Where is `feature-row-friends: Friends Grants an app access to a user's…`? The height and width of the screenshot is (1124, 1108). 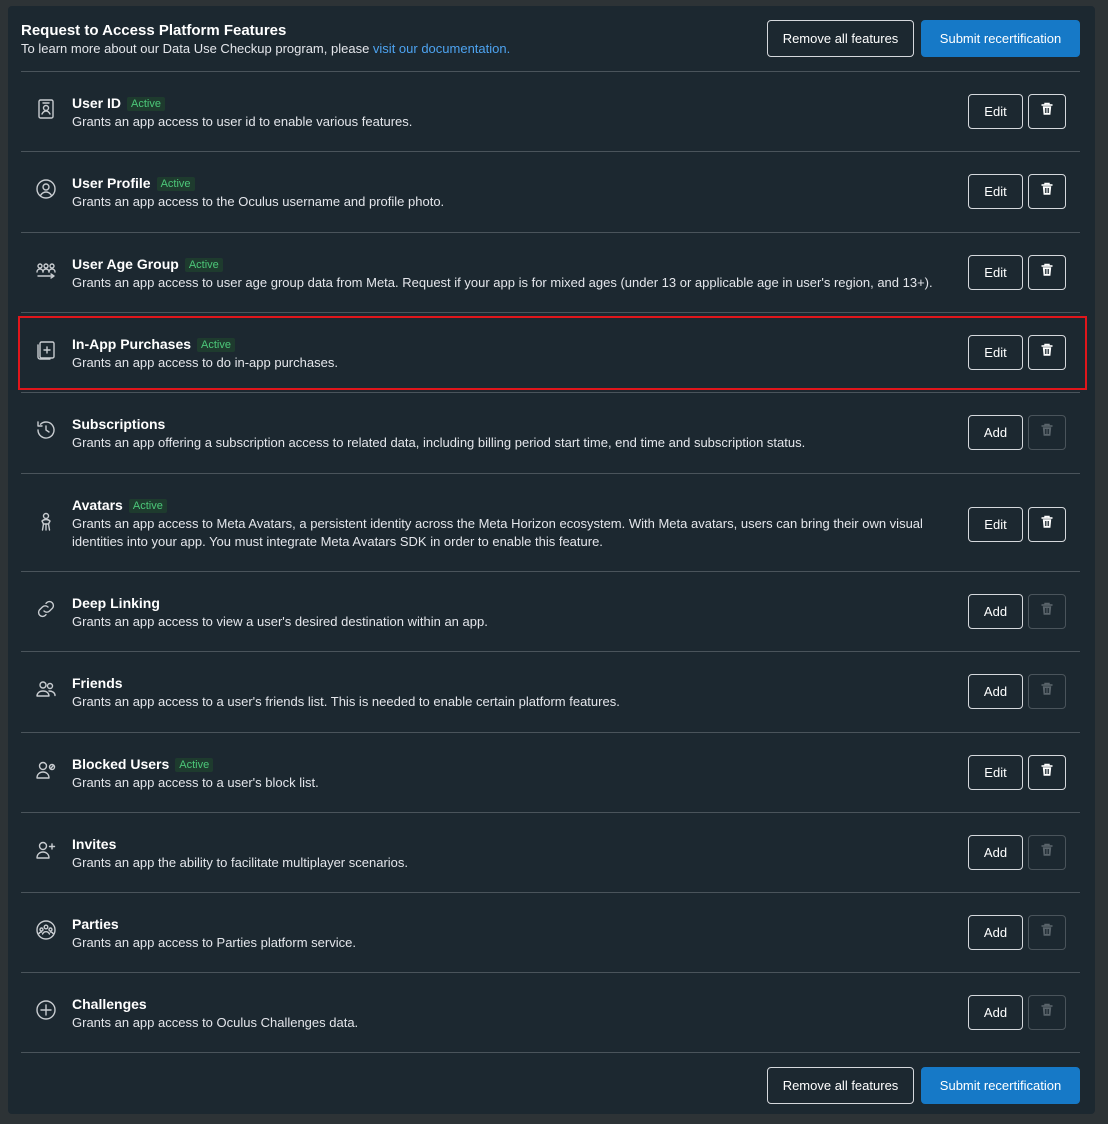
feature-row-friends: Friends Grants an app access to a user's… is located at coordinates (550, 692).